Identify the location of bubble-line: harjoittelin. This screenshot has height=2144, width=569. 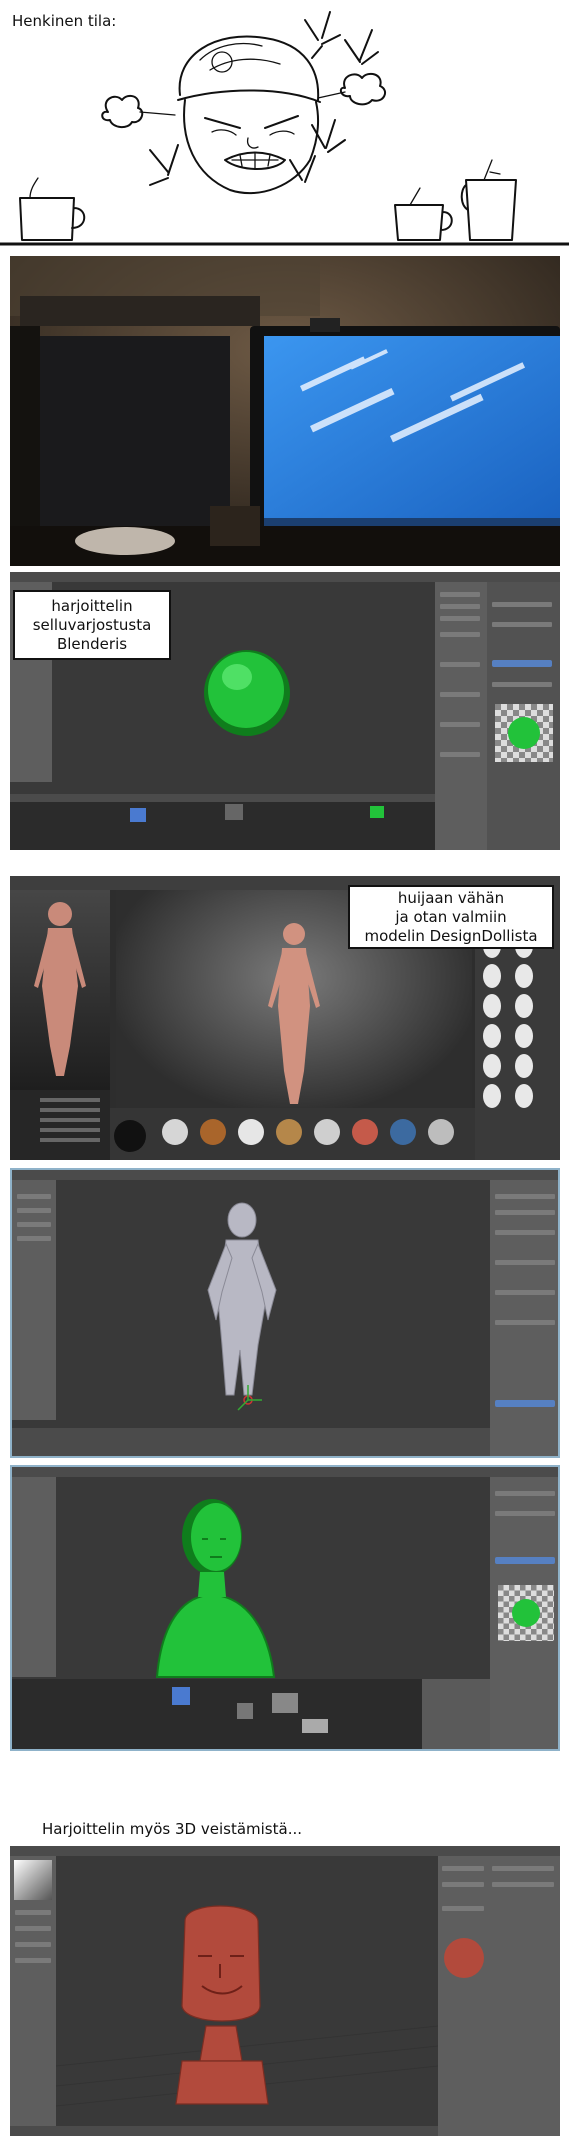
(92, 605).